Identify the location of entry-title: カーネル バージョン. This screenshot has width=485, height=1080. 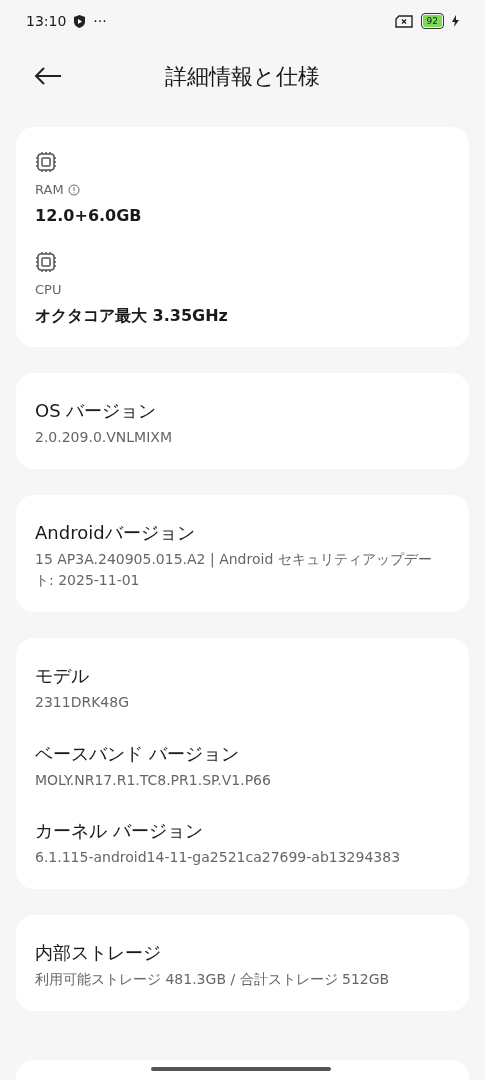
(119, 831).